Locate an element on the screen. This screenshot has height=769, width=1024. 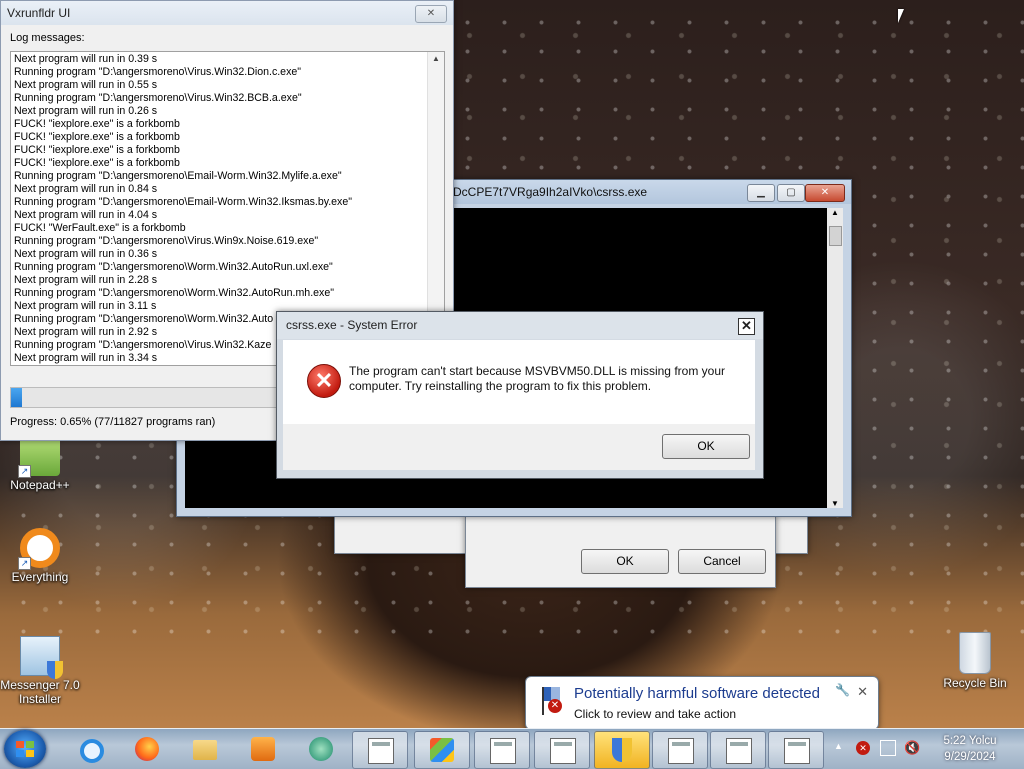
action-center-icon: ✕ is located at coordinates (863, 748).